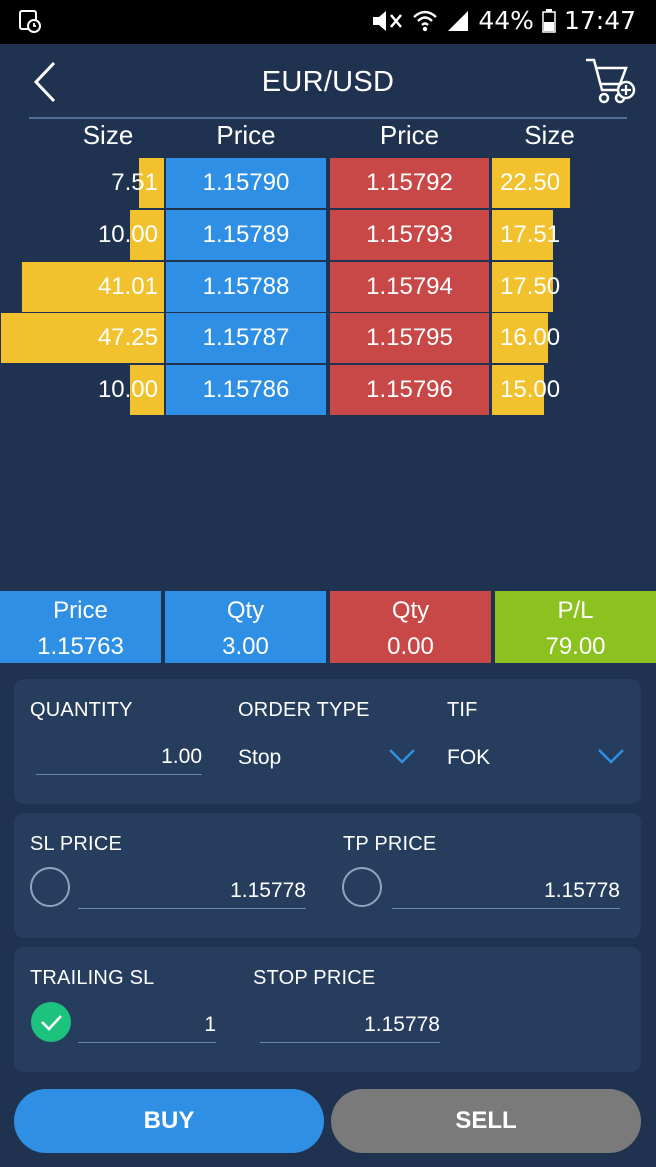  What do you see at coordinates (246, 235) in the screenshot?
I see `bid-price: 1.15789` at bounding box center [246, 235].